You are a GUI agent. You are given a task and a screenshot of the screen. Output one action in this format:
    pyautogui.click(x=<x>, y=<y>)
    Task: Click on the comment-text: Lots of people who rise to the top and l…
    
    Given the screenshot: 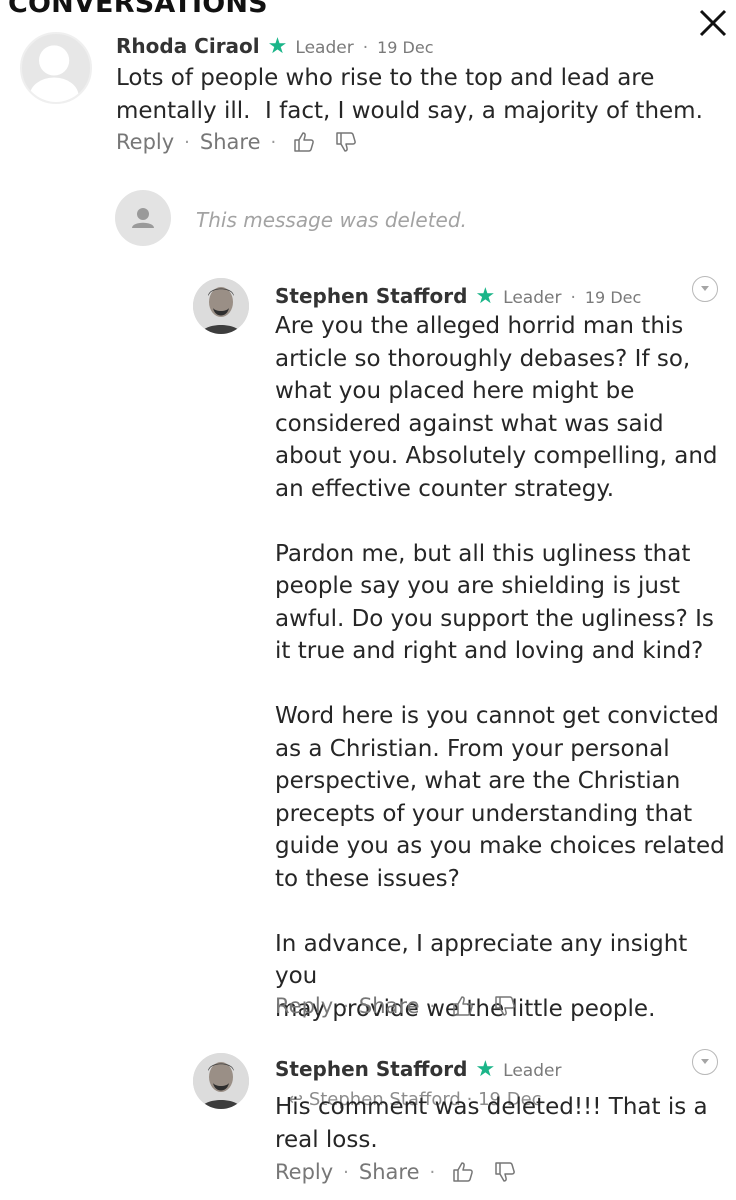 What is the action you would take?
    pyautogui.click(x=409, y=94)
    